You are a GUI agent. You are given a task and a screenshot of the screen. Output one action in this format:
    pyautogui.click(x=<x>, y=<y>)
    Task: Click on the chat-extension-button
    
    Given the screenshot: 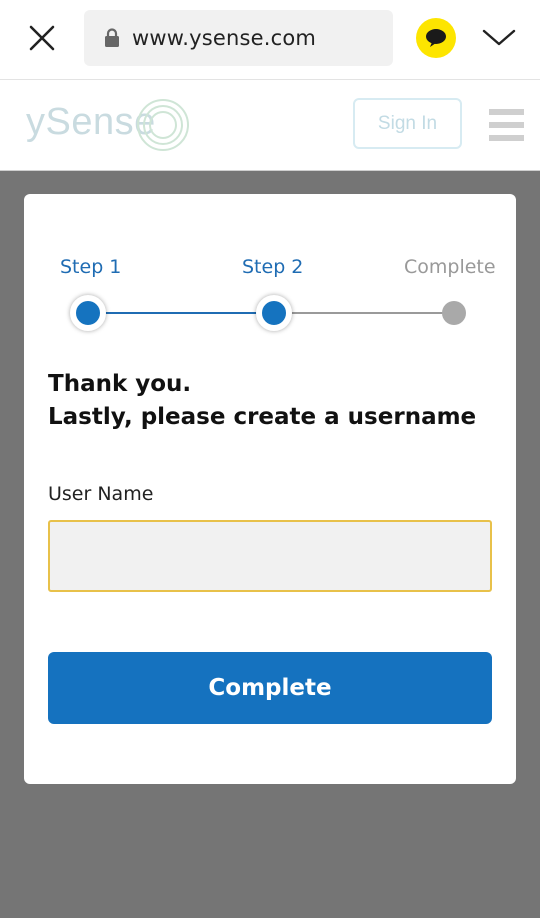 What is the action you would take?
    pyautogui.click(x=436, y=38)
    